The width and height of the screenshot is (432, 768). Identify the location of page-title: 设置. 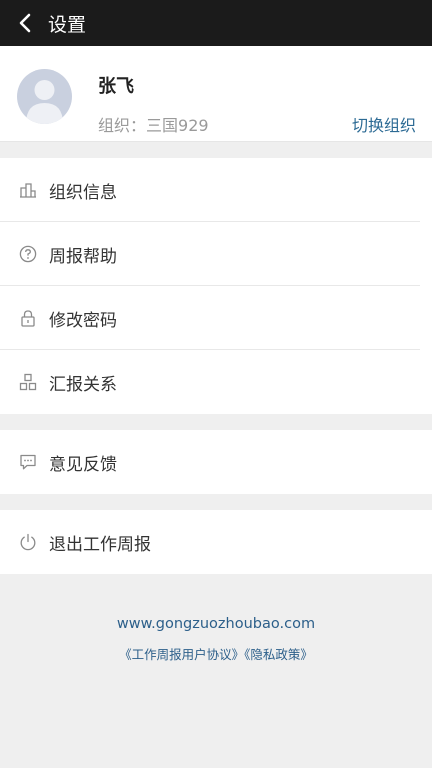
(67, 24).